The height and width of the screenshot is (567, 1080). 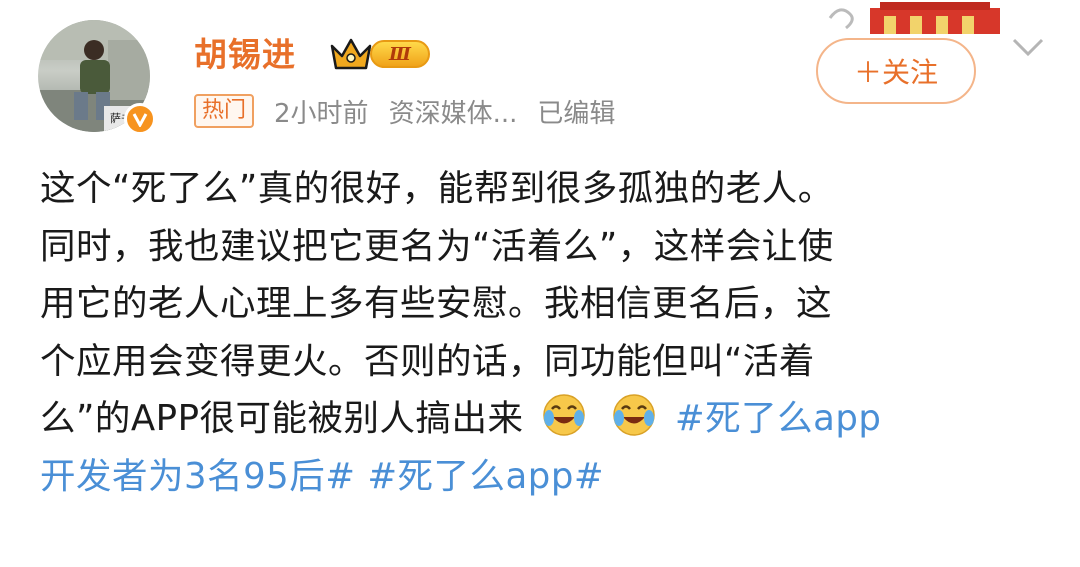 I want to click on hot-tag: 热门, so click(x=224, y=111).